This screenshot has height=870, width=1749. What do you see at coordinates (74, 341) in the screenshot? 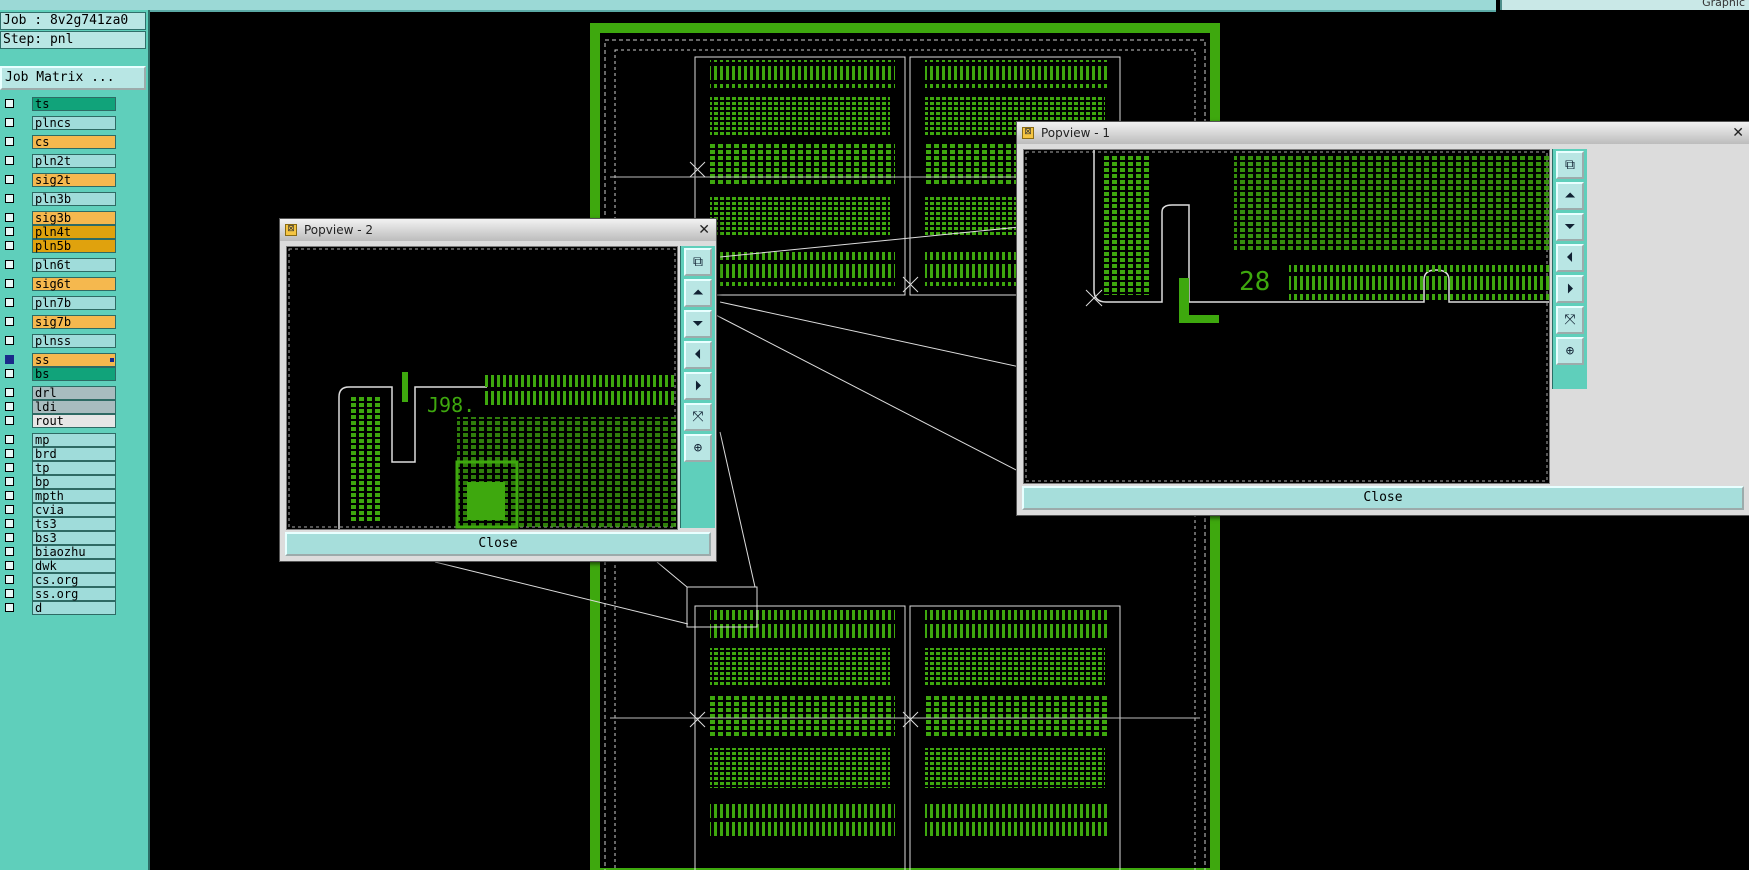
I see `layer-name: plnss` at bounding box center [74, 341].